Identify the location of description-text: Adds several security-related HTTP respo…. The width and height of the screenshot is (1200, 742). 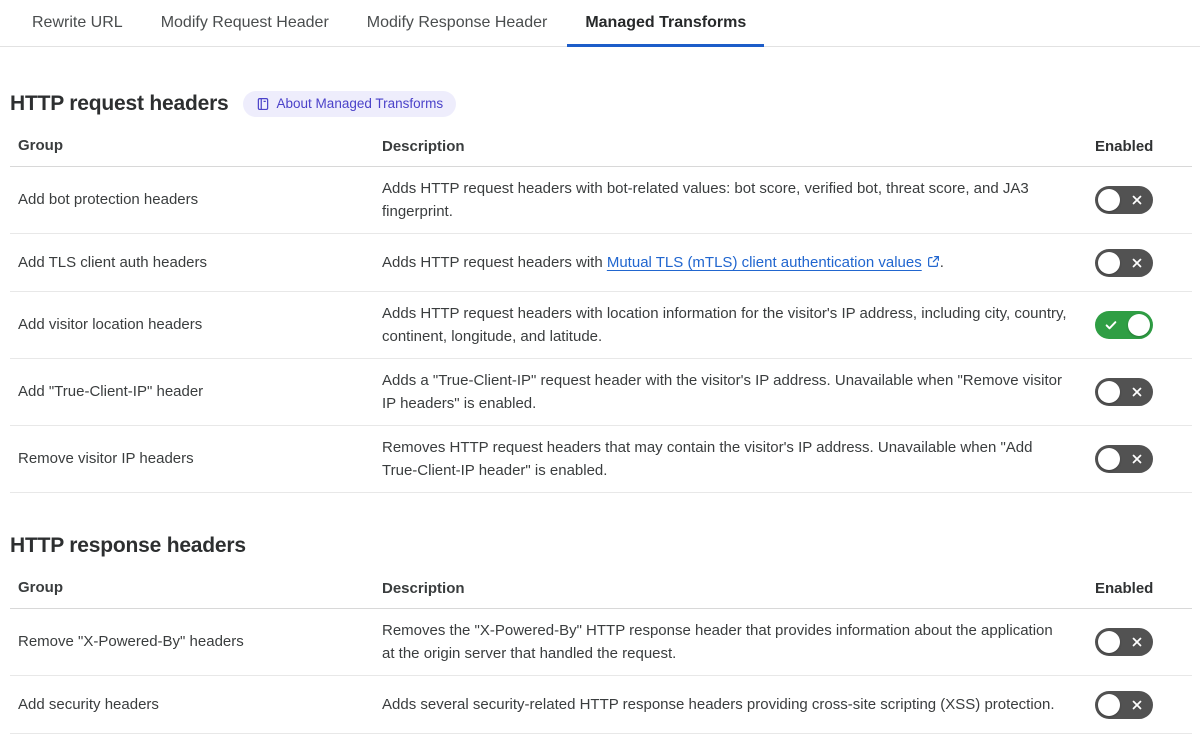
(718, 704).